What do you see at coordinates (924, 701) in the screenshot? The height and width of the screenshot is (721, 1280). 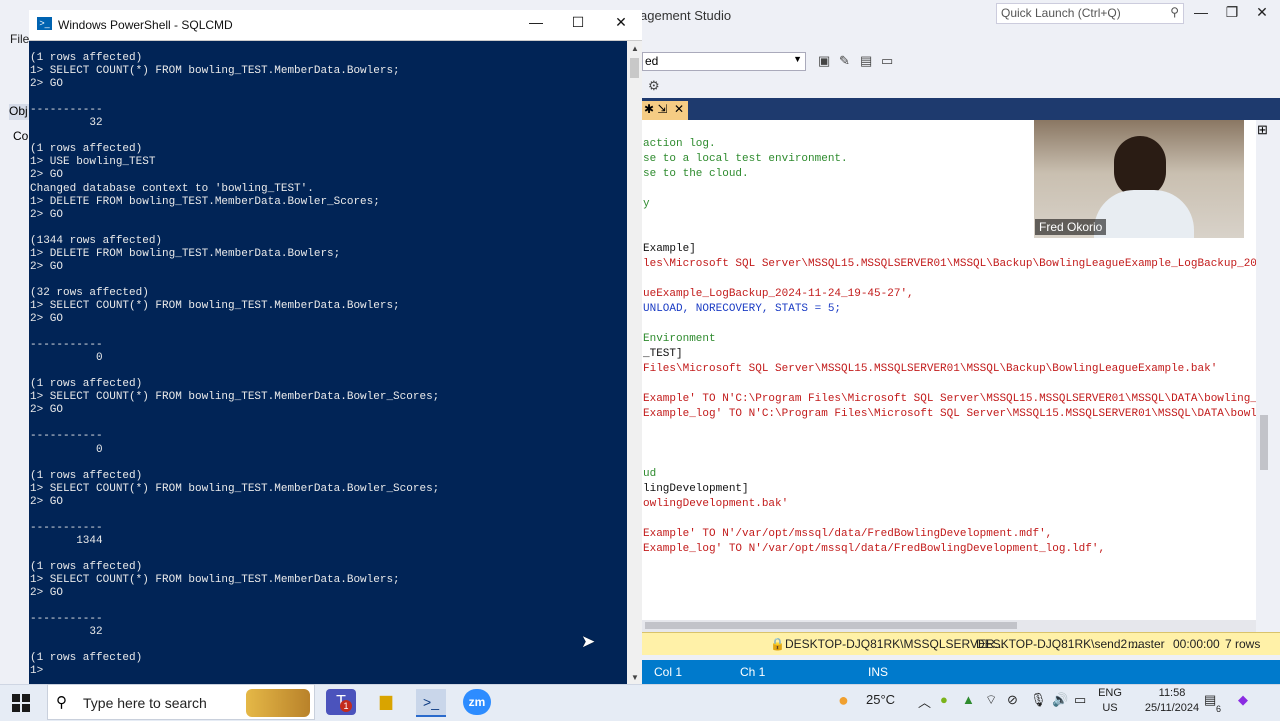 I see `chevron-up-icon: ︿` at bounding box center [924, 701].